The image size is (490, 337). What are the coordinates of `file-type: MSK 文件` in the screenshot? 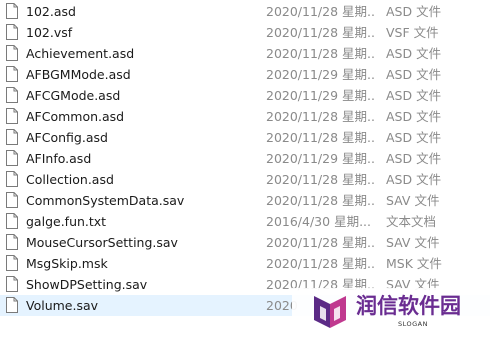 It's located at (414, 263).